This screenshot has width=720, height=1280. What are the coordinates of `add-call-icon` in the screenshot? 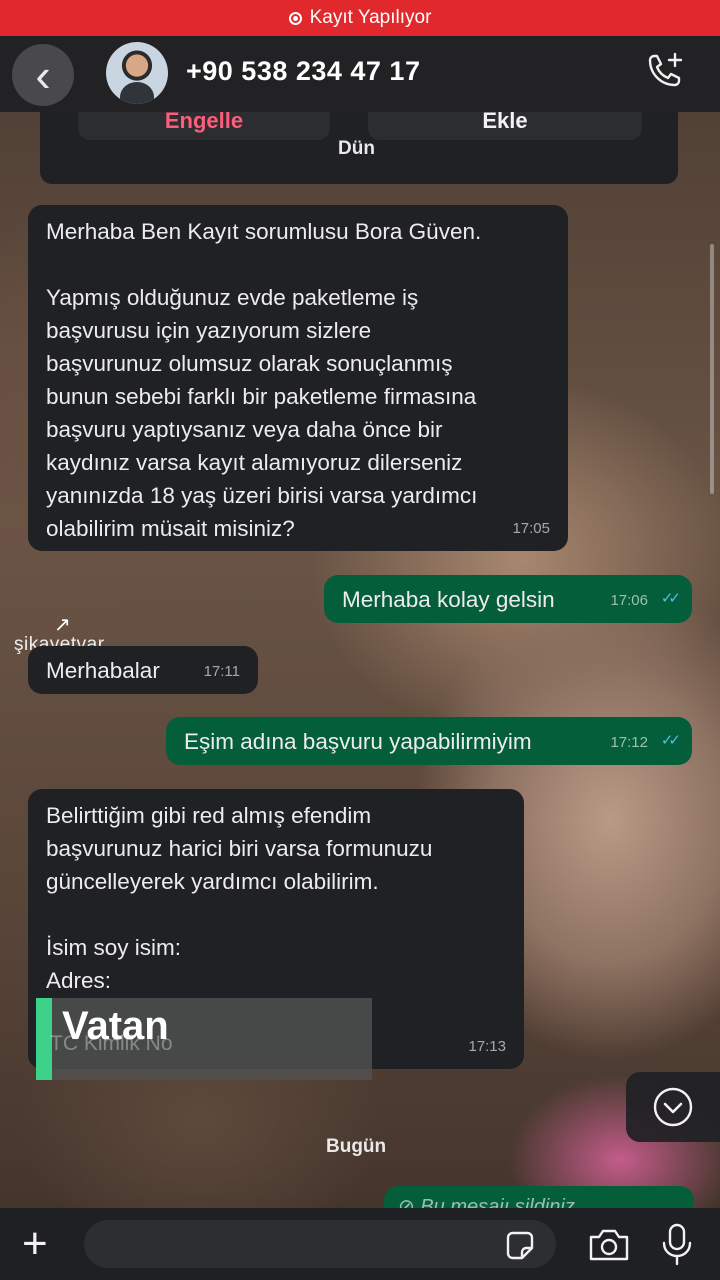 It's located at (664, 72).